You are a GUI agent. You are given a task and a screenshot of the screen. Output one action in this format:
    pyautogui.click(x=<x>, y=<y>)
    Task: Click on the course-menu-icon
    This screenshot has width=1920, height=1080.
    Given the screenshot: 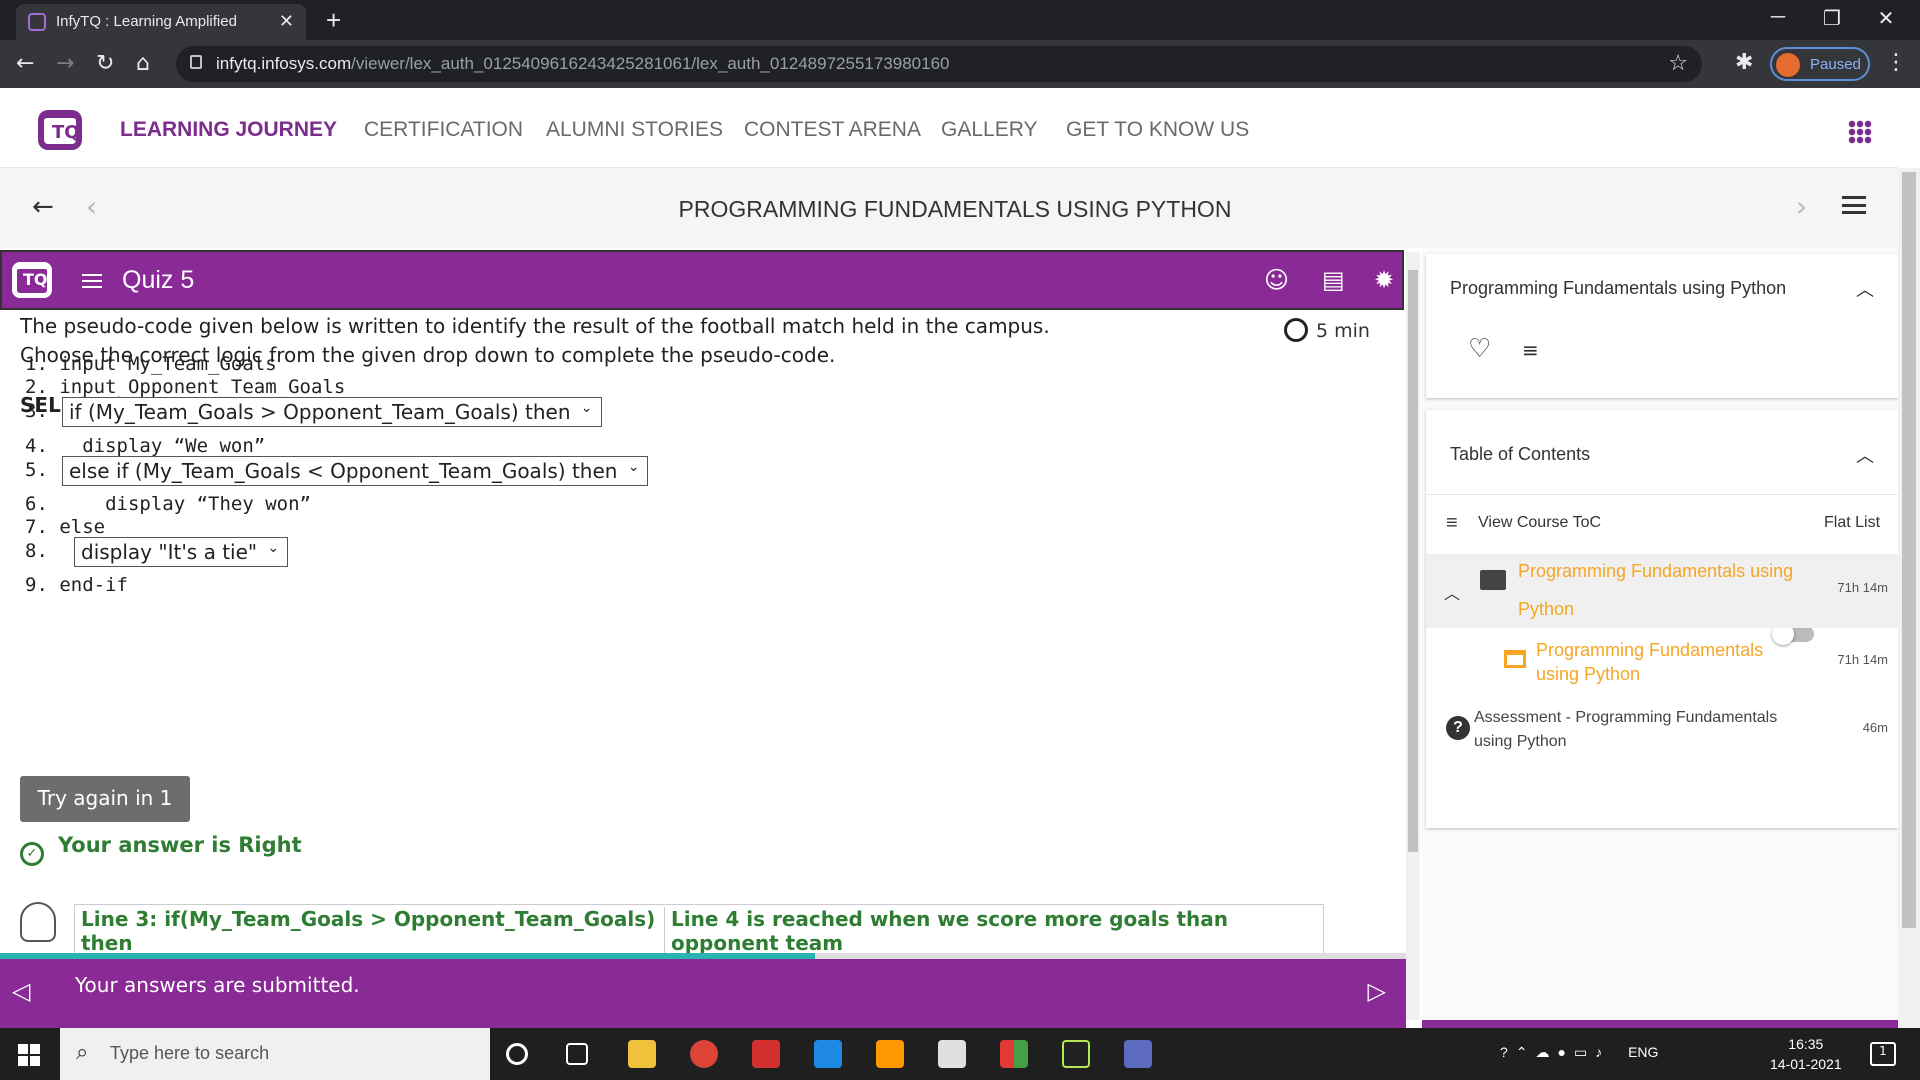 What is the action you would take?
    pyautogui.click(x=1854, y=205)
    